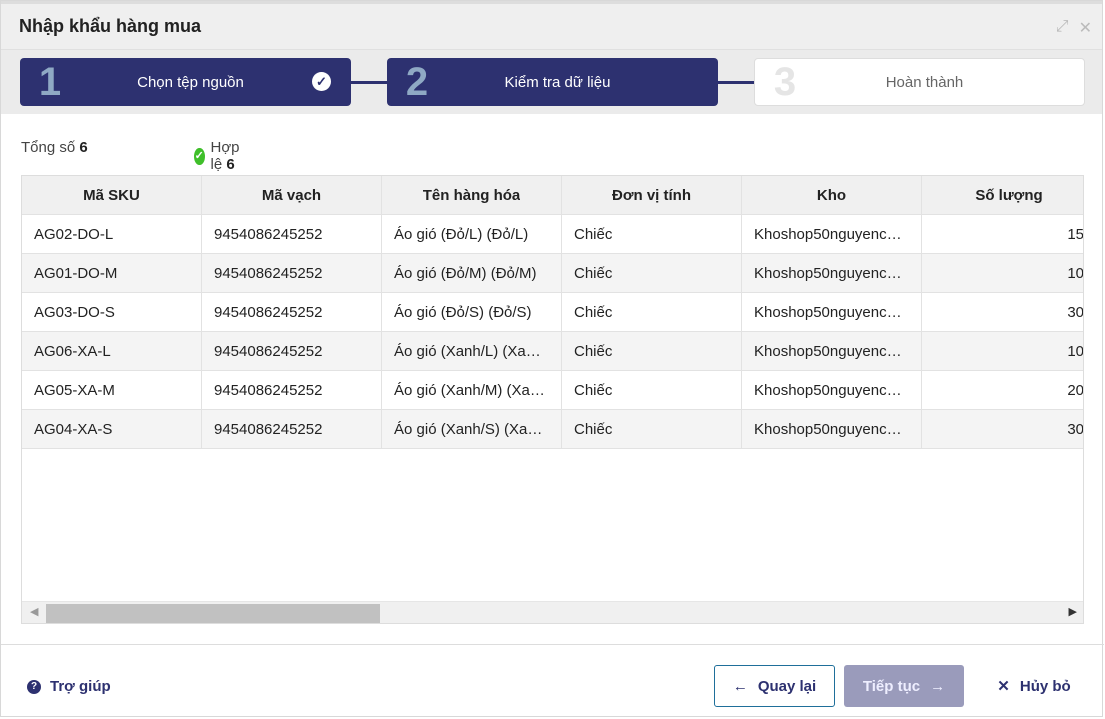 This screenshot has width=1105, height=719. What do you see at coordinates (1003, 312) in the screenshot?
I see `table-cell: 30` at bounding box center [1003, 312].